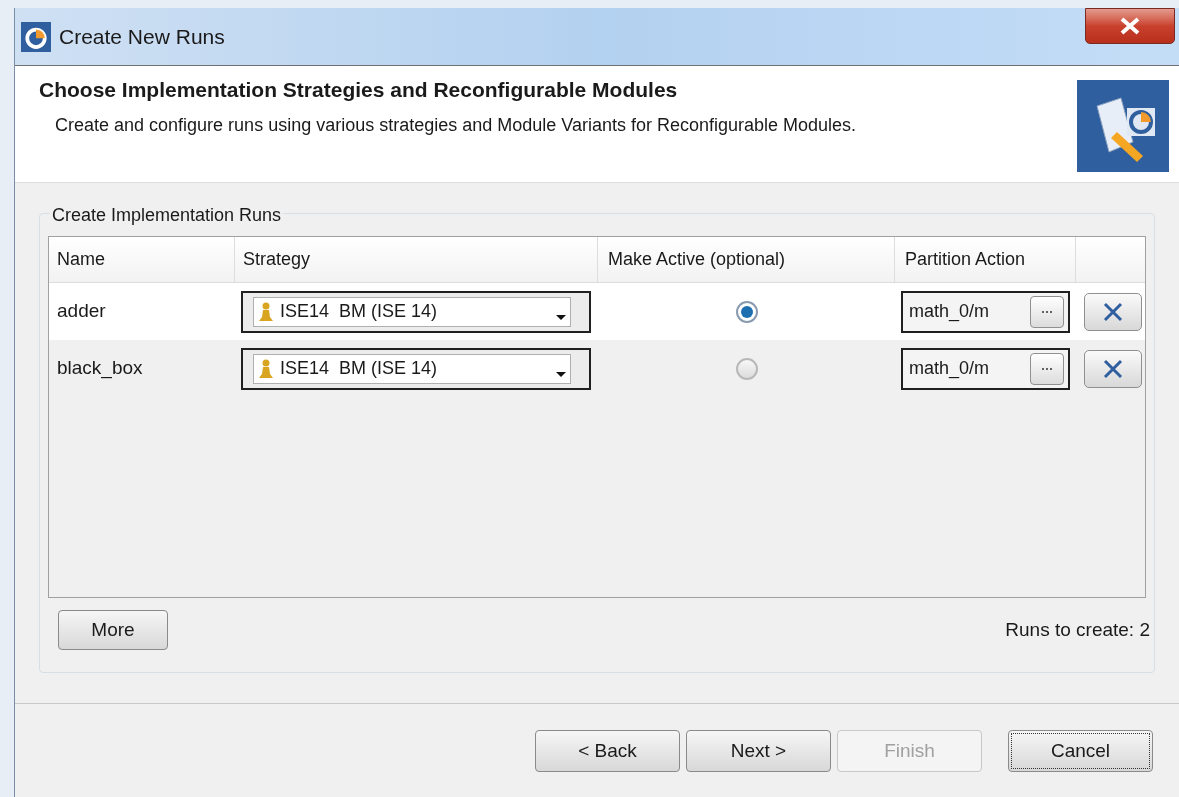 The height and width of the screenshot is (797, 1179). What do you see at coordinates (1077, 629) in the screenshot?
I see `runs-count: Runs to create: 2` at bounding box center [1077, 629].